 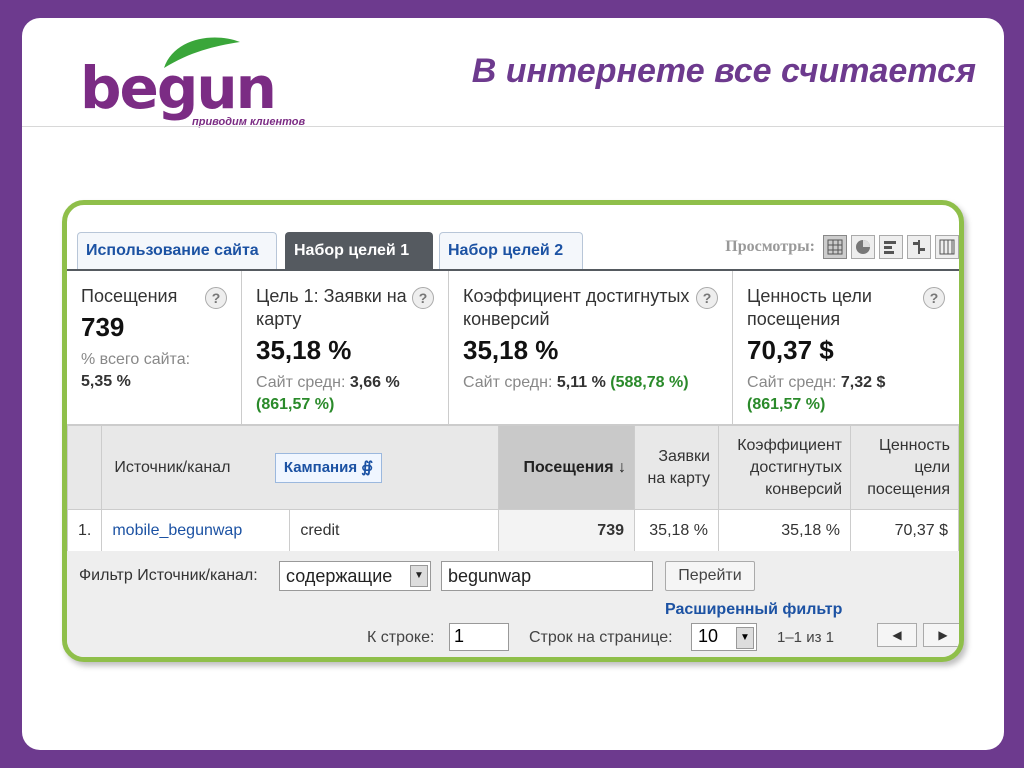 What do you see at coordinates (401, 637) in the screenshot?
I see `goto-row-label: К строке:` at bounding box center [401, 637].